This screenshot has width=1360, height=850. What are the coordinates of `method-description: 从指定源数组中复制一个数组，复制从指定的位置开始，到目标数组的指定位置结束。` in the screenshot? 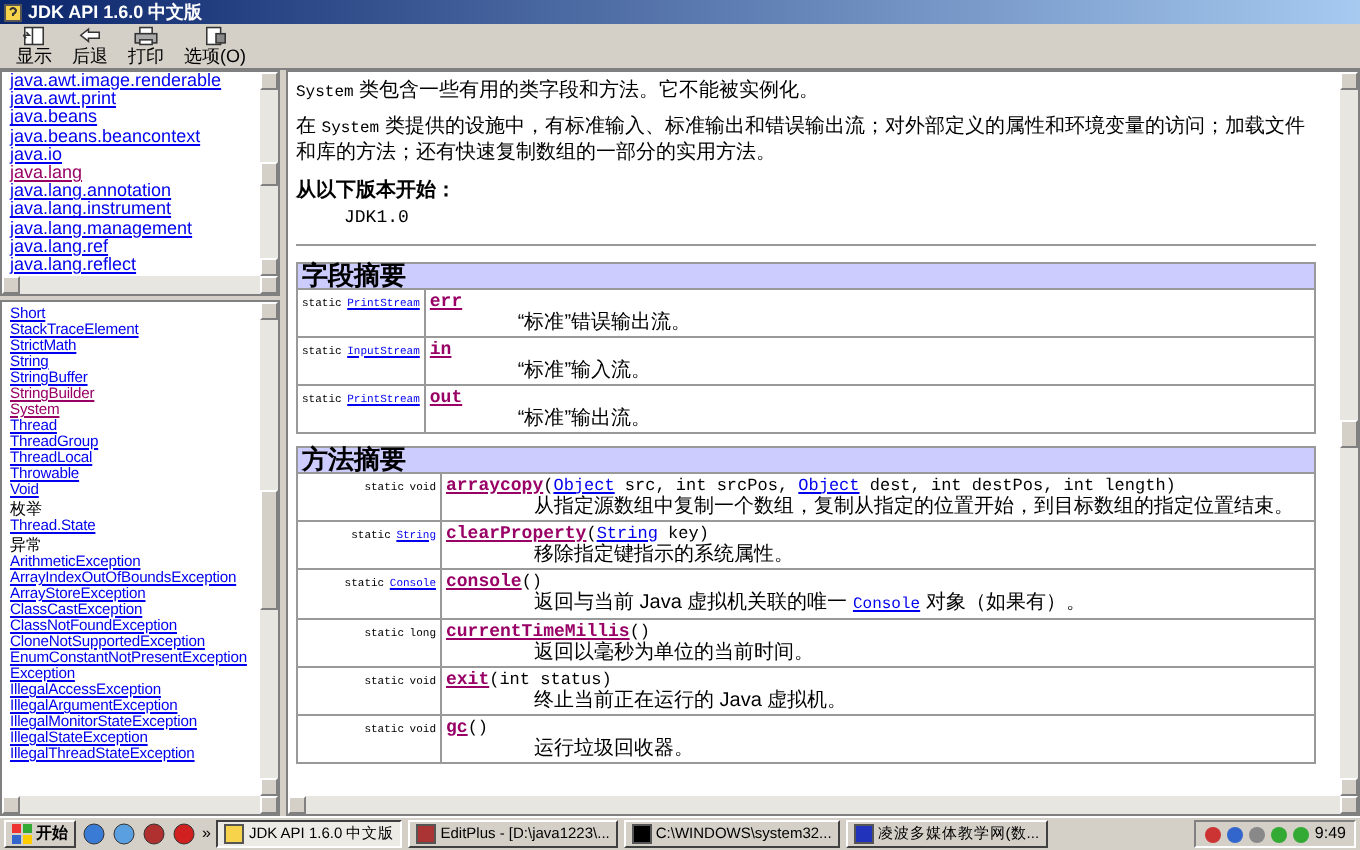 It's located at (914, 506).